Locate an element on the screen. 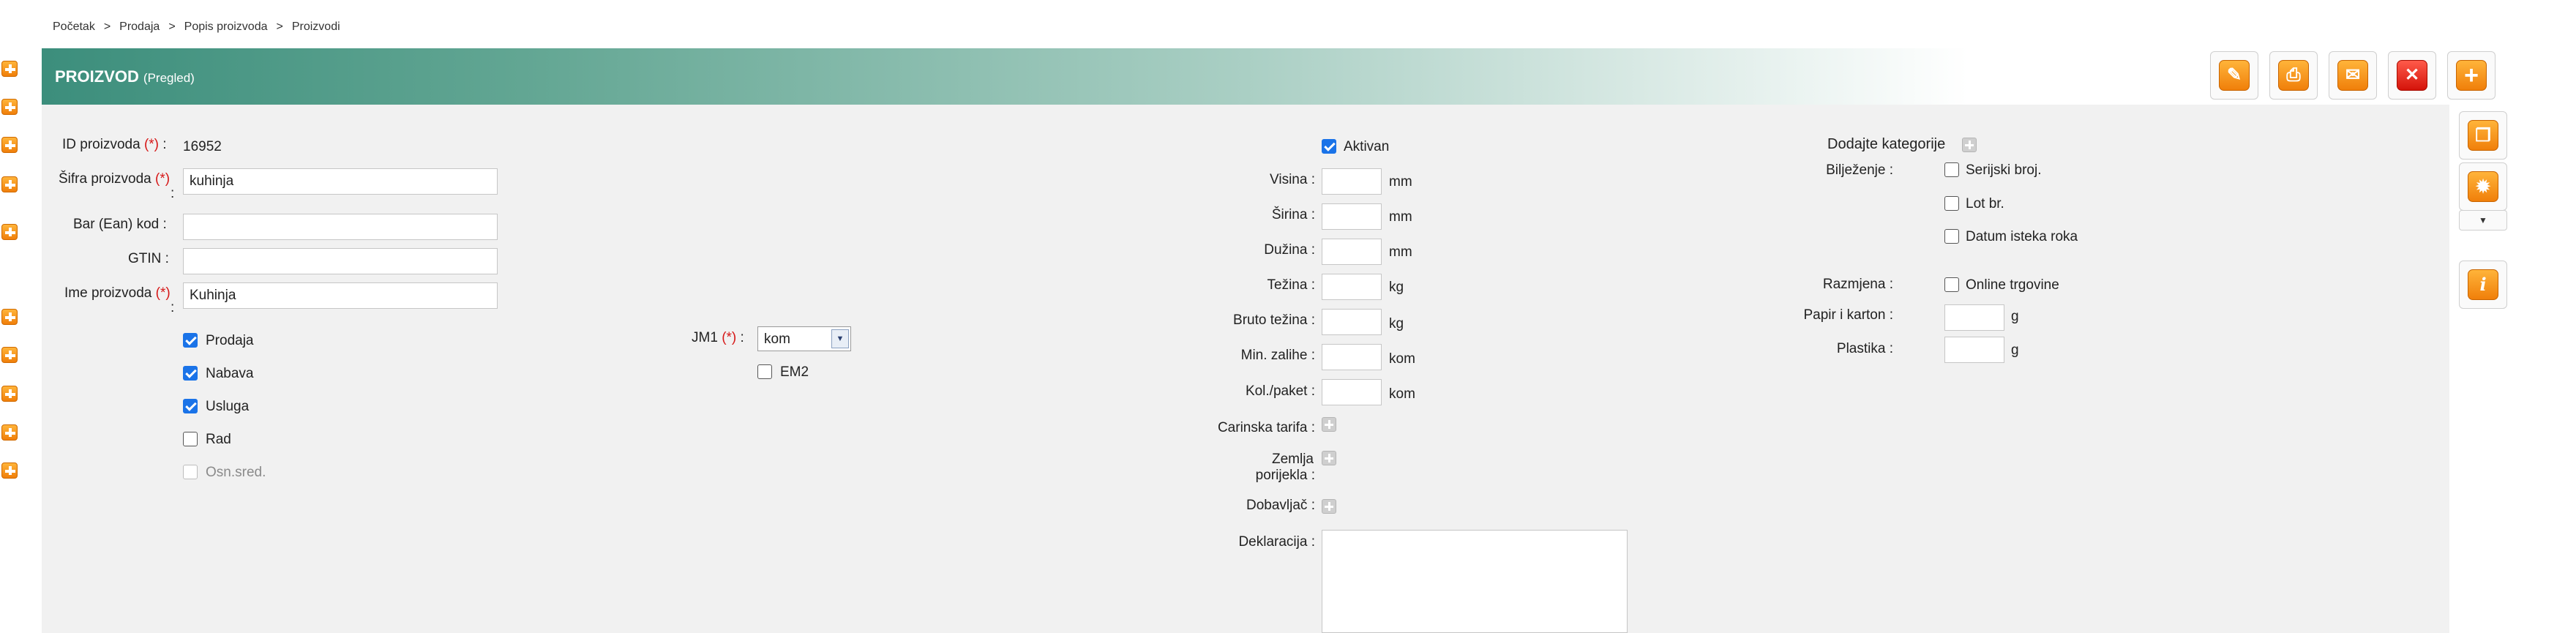  nabava-label: Nabava is located at coordinates (230, 373).